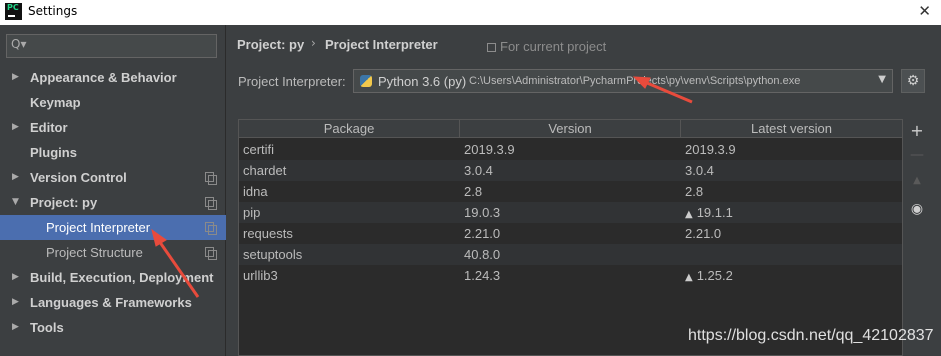 The image size is (941, 356). I want to click on package-latest: ▲ 19.1.1, so click(709, 213).